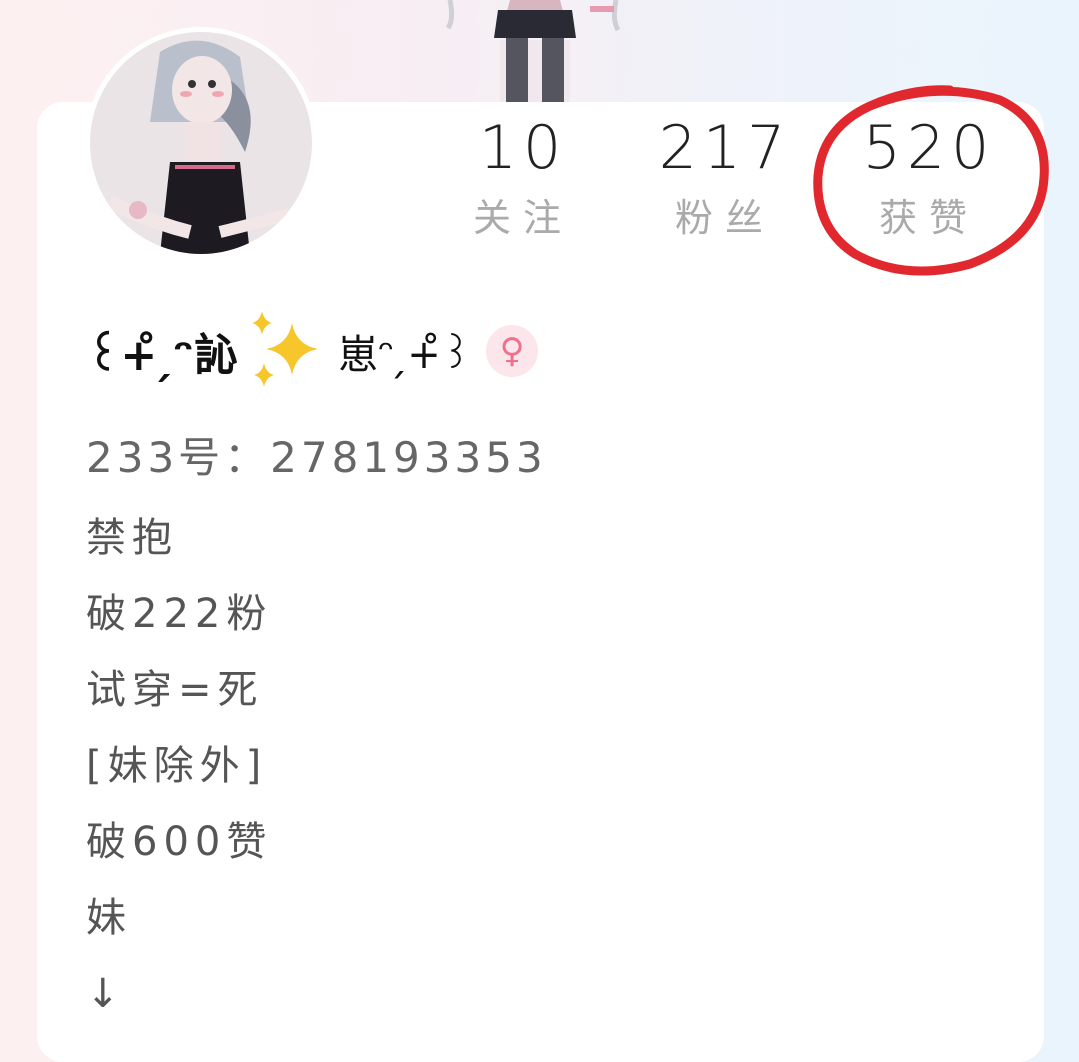 Image resolution: width=1079 pixels, height=1062 pixels. I want to click on stat-following: 10 关注, so click(523, 179).